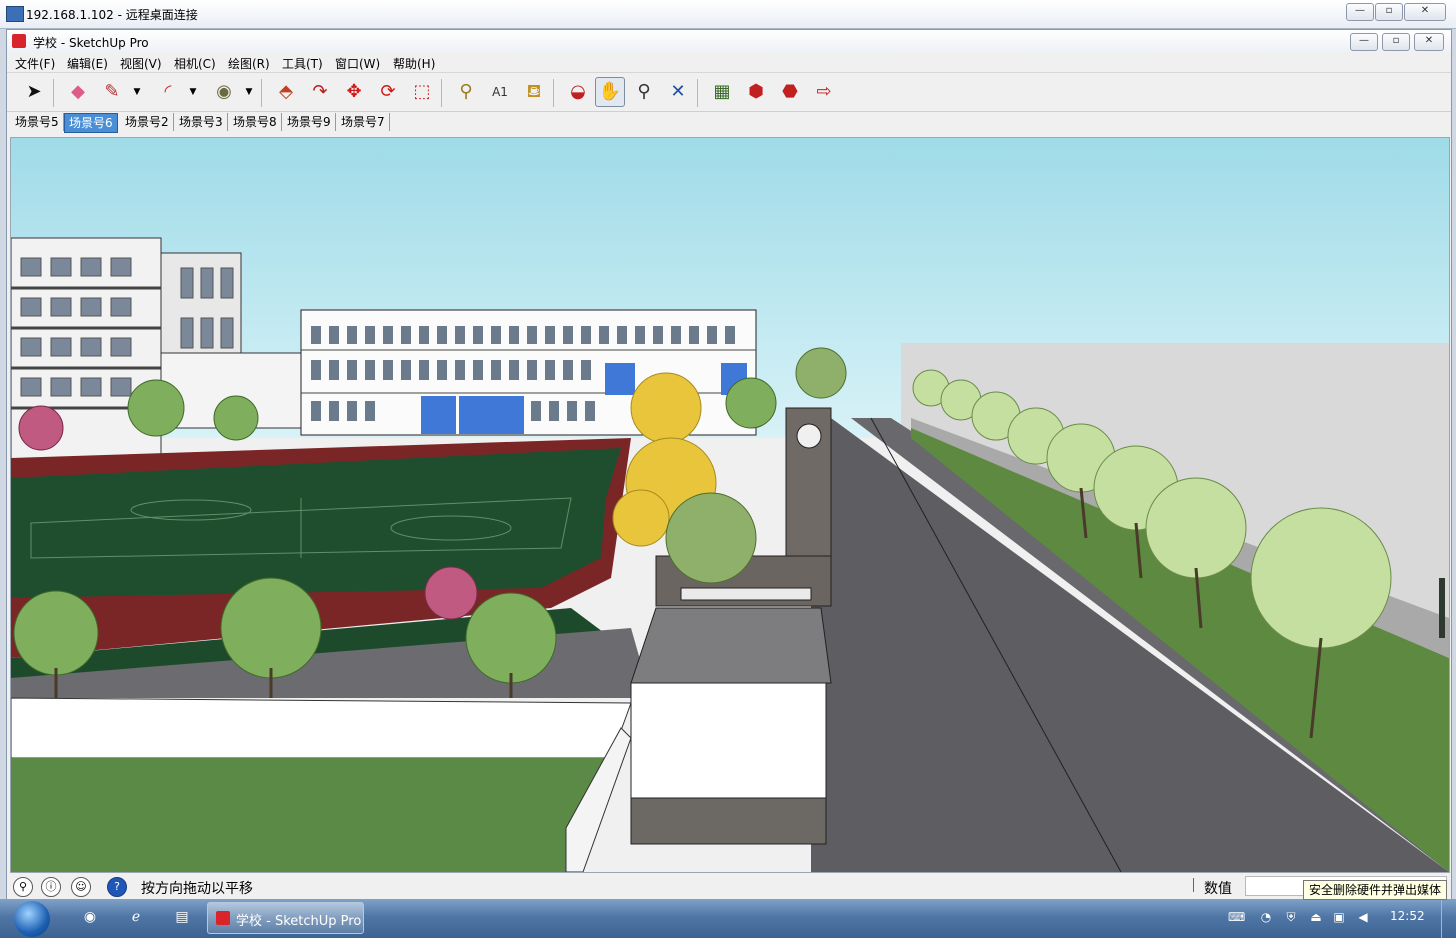  Describe the element at coordinates (644, 92) in the screenshot. I see `zoom-icon: ⚲` at that location.